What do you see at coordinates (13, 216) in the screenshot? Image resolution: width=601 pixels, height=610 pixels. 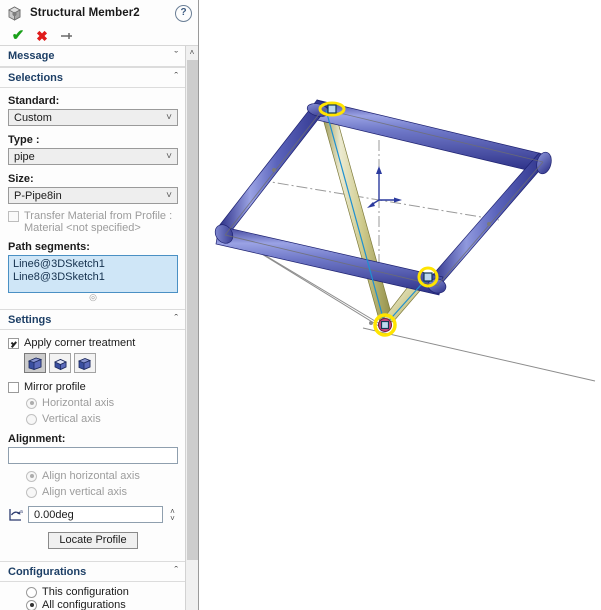 I see `transfer-material-checkbox` at bounding box center [13, 216].